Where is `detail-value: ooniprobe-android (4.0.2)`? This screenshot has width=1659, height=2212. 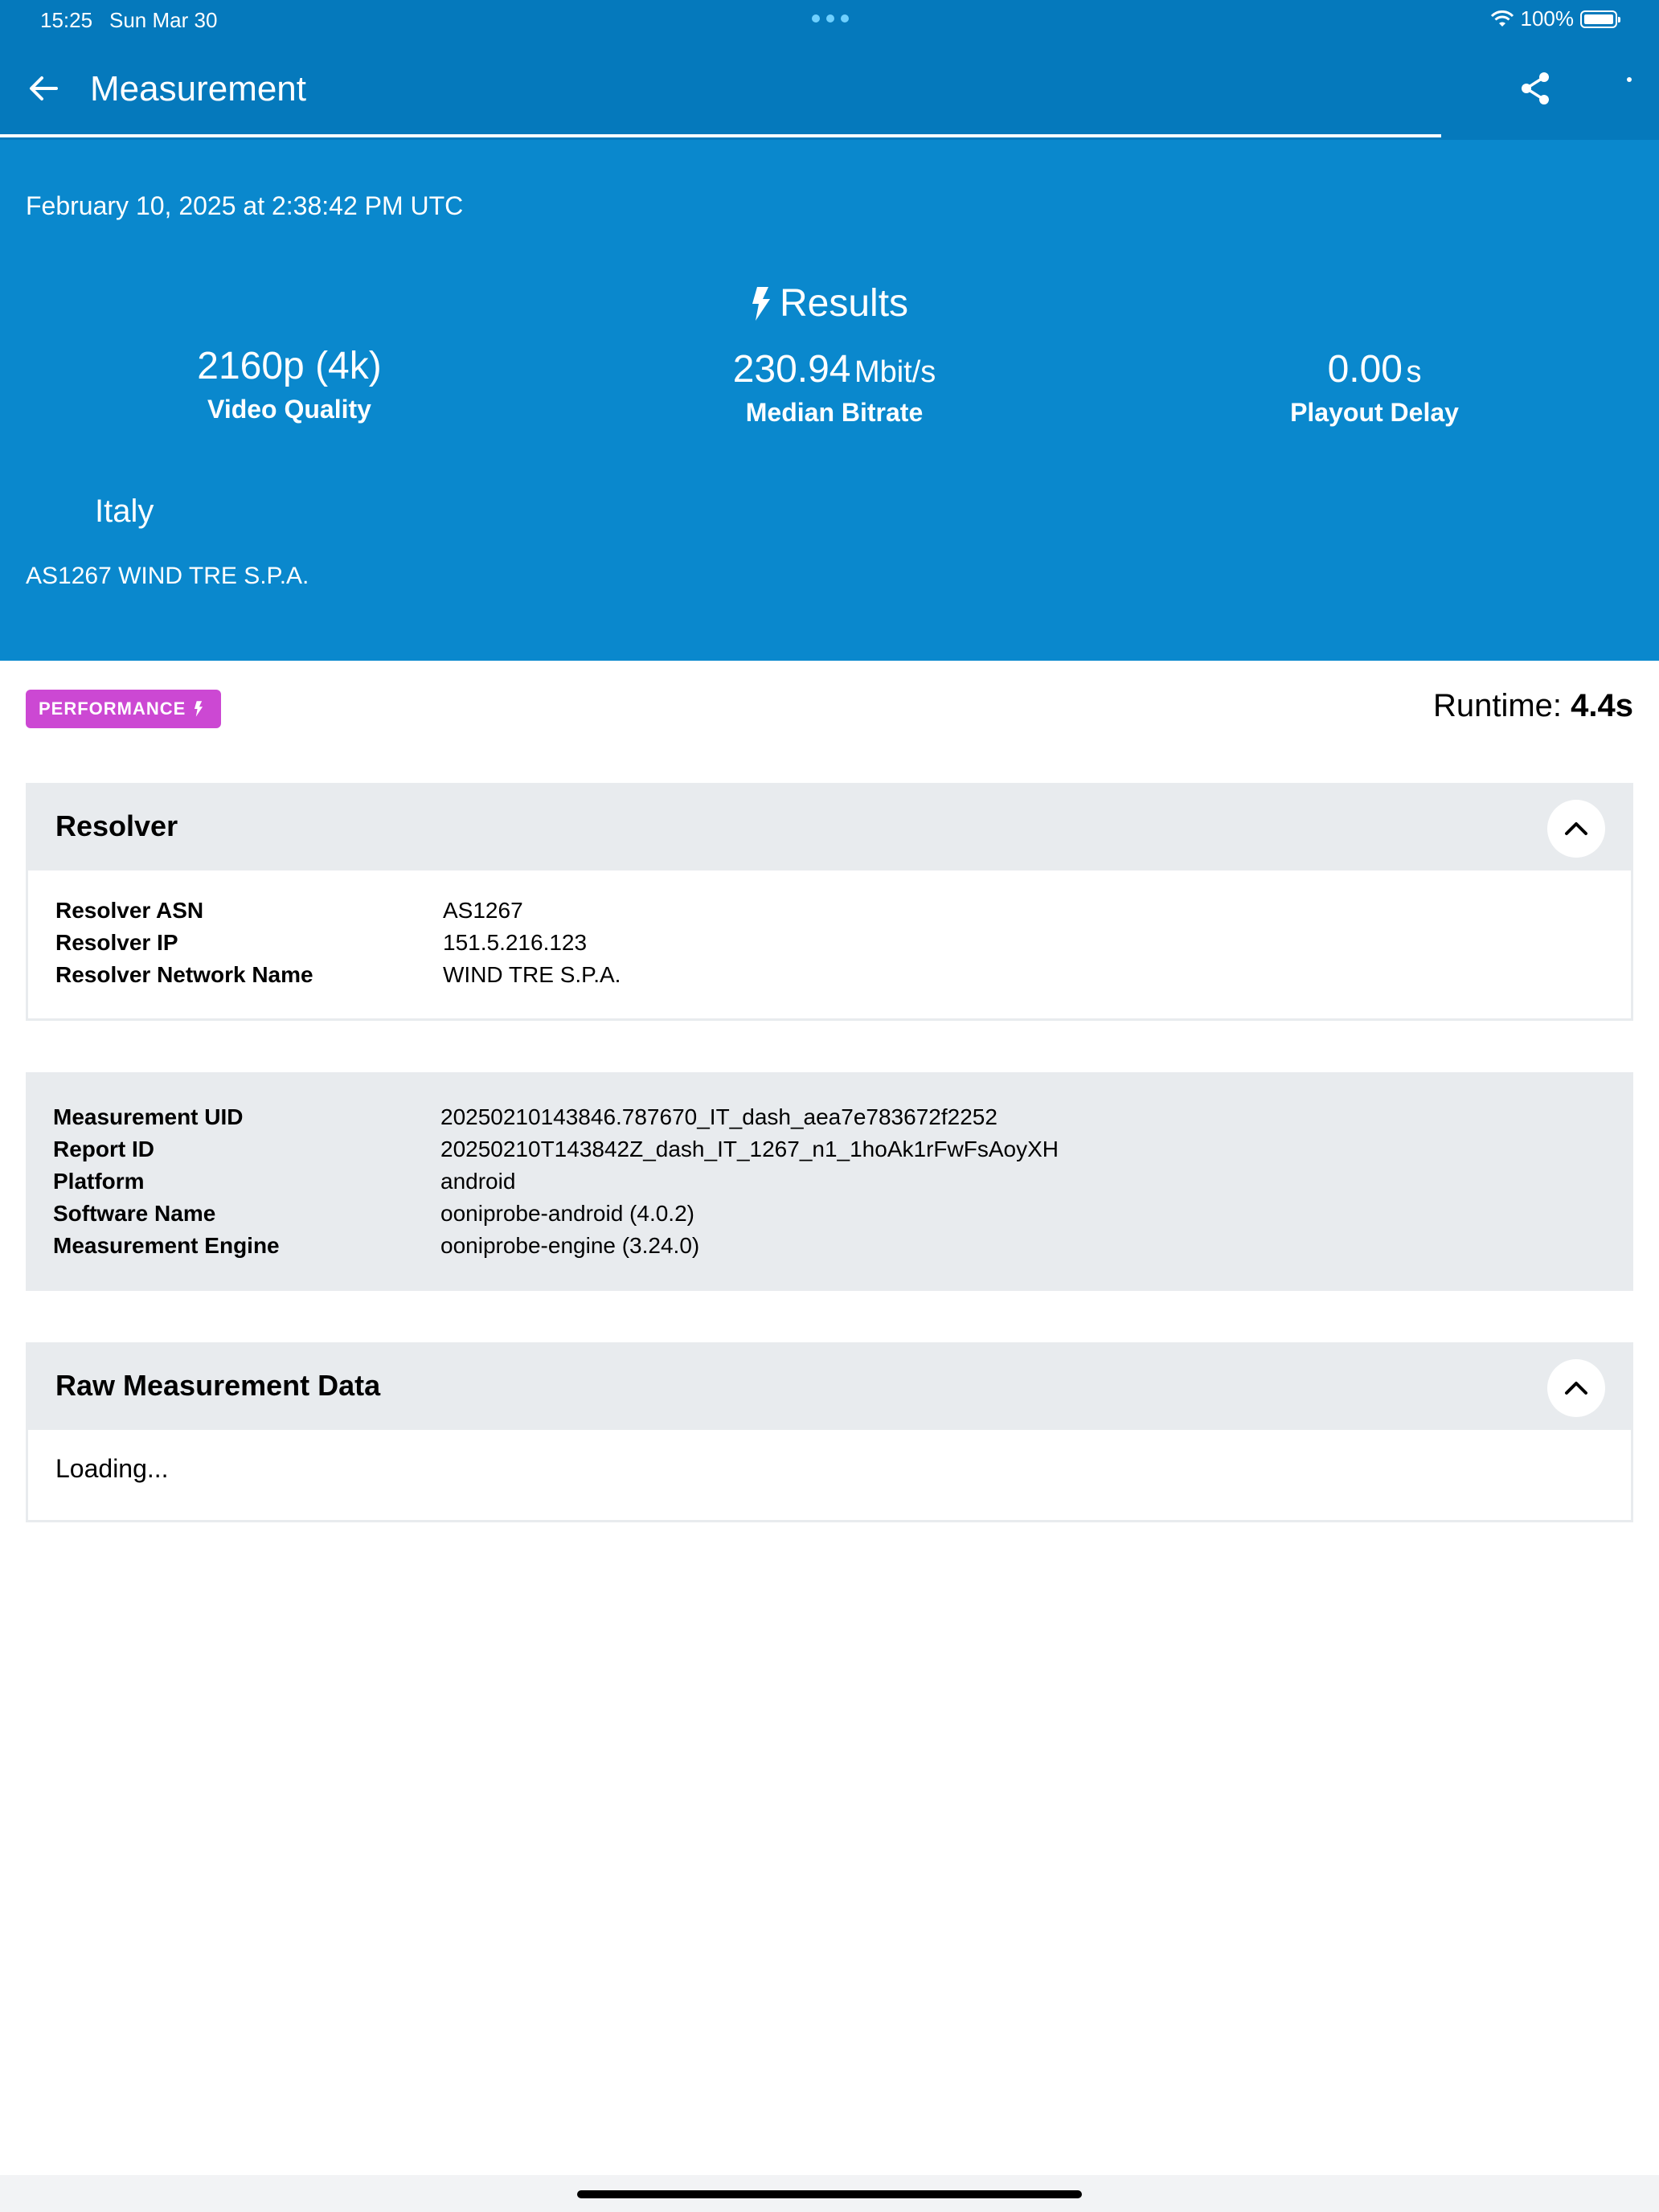 detail-value: ooniprobe-android (4.0.2) is located at coordinates (567, 1213).